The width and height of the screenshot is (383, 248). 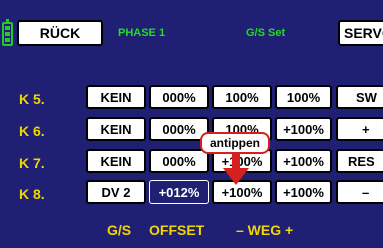 I want to click on switch-k7-button: KEIN, so click(x=116, y=161).